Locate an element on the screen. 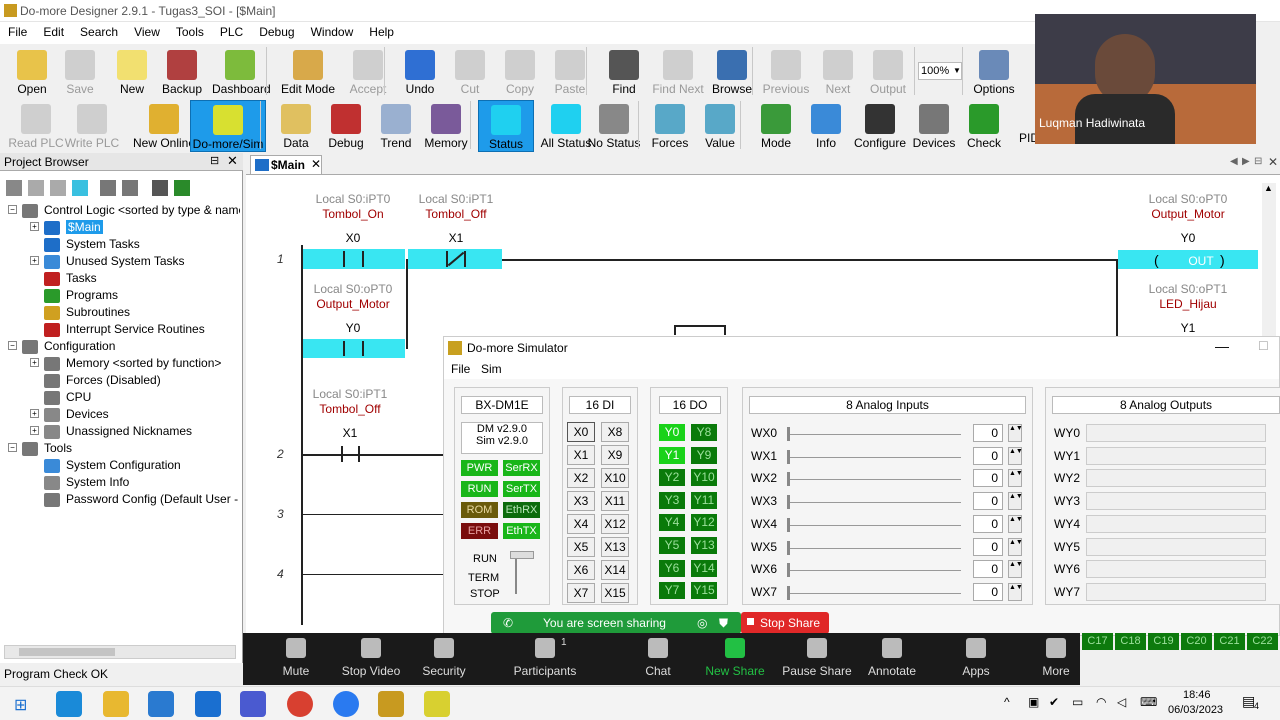  di-button-x9: X9 is located at coordinates (615, 455).